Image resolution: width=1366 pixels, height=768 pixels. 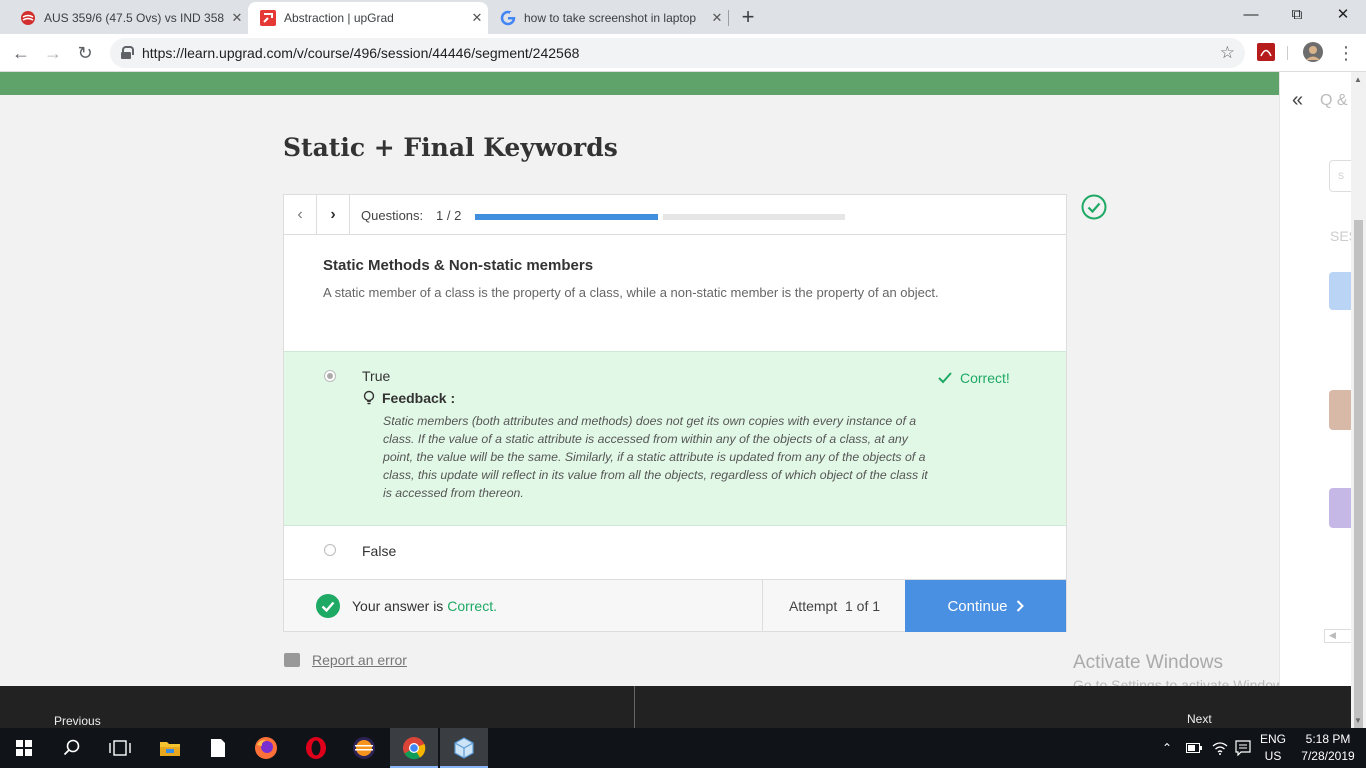 What do you see at coordinates (379, 551) in the screenshot?
I see `option-label: False` at bounding box center [379, 551].